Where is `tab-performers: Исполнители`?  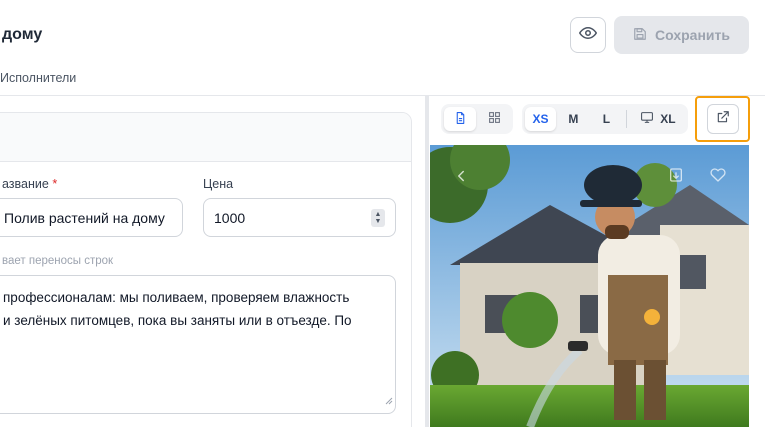
tab-performers: Исполнители is located at coordinates (38, 78).